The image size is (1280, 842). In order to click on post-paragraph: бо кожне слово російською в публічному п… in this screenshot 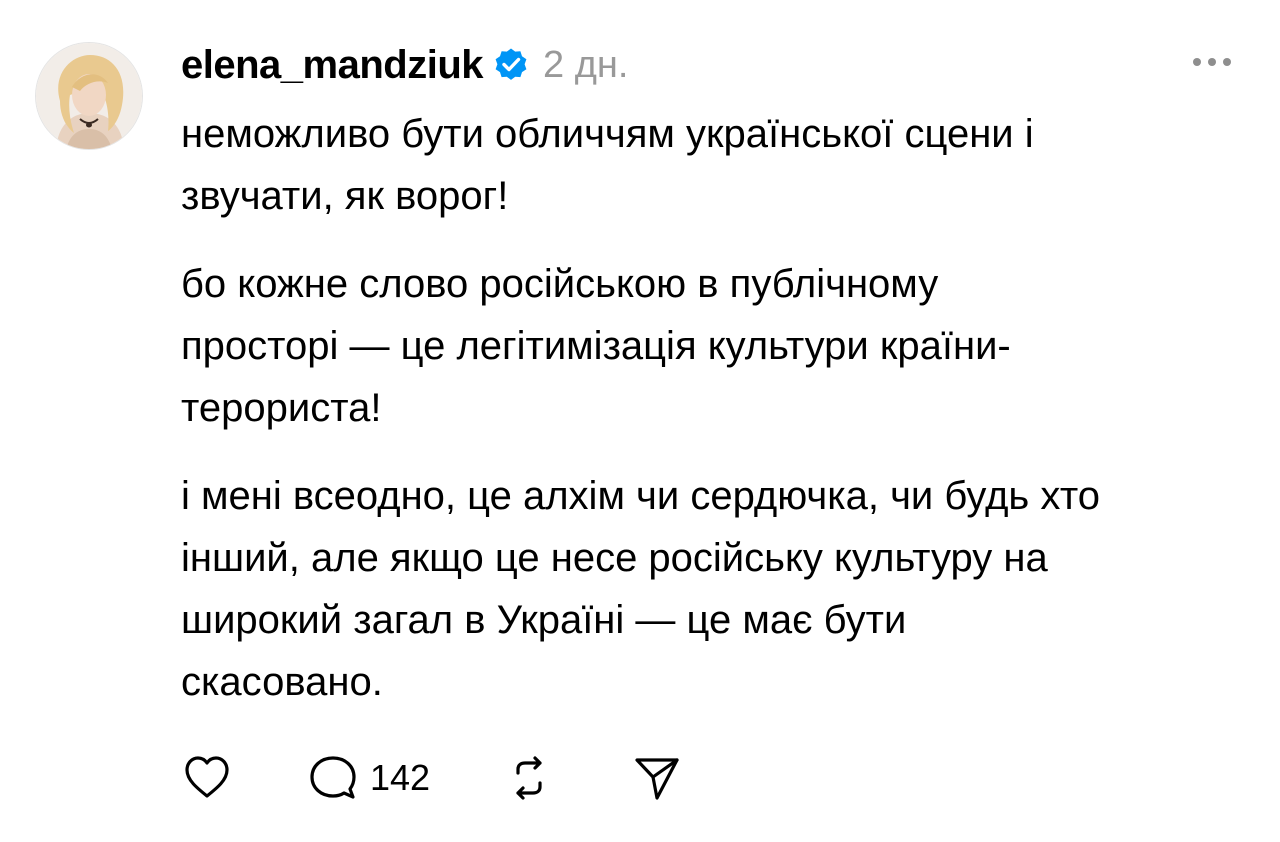, I will do `click(596, 346)`.